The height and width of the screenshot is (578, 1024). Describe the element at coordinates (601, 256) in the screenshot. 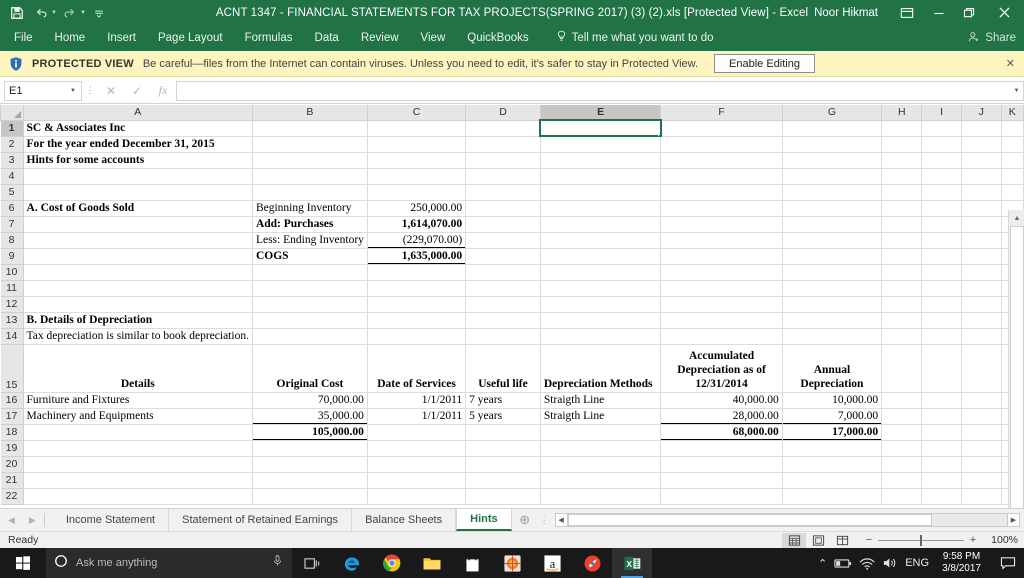

I see `cell-E9` at that location.